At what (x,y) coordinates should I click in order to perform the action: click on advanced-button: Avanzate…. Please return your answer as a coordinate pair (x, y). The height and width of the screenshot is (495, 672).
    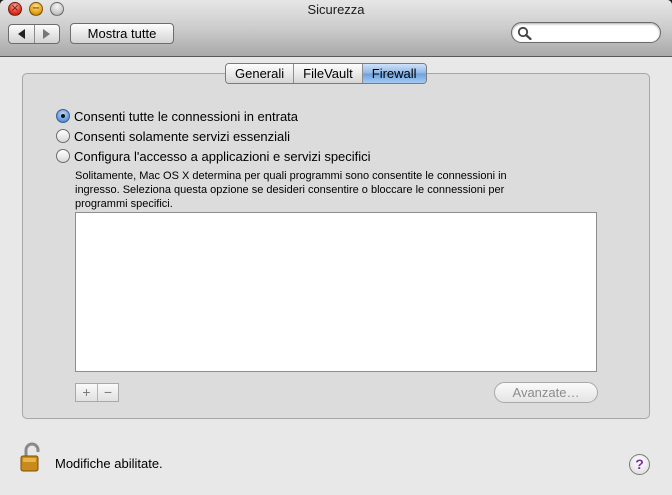
    Looking at the image, I should click on (546, 392).